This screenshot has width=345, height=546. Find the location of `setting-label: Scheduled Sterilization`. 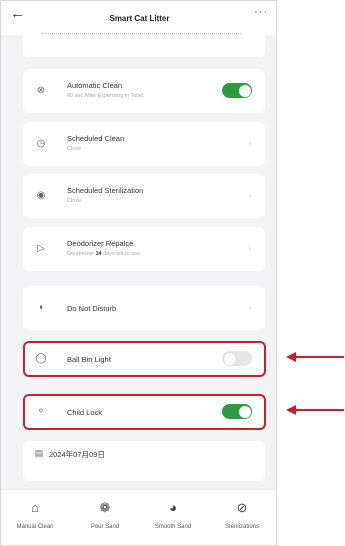

setting-label: Scheduled Sterilization is located at coordinates (105, 190).